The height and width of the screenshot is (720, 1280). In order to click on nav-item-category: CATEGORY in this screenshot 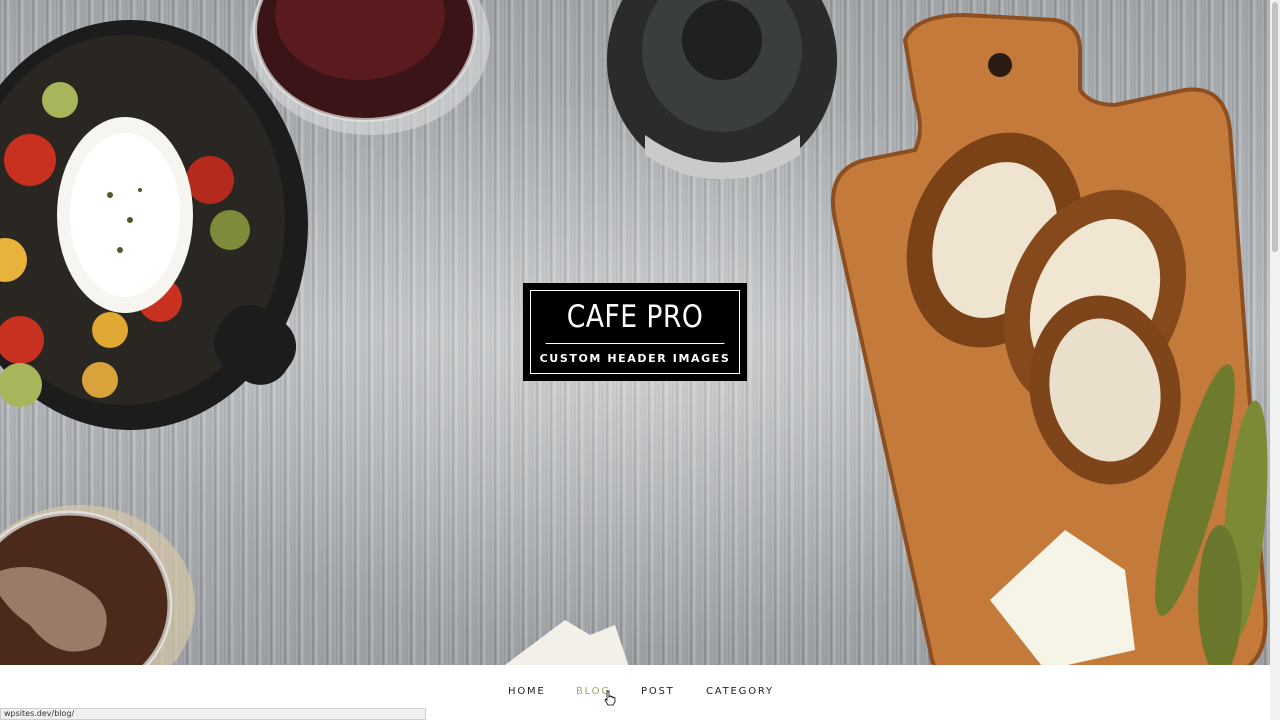, I will do `click(740, 691)`.